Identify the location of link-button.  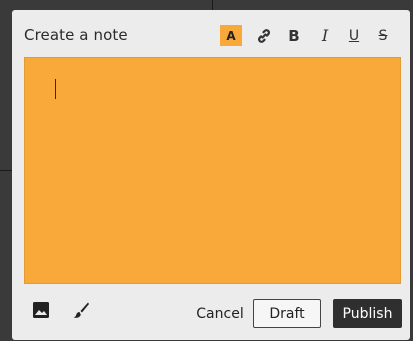
(264, 35).